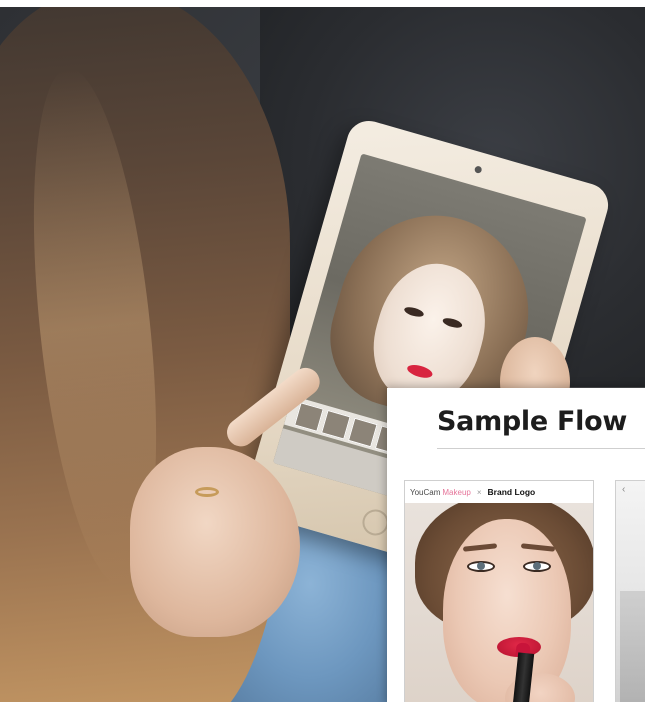 This screenshot has width=645, height=702. What do you see at coordinates (623, 490) in the screenshot?
I see `chevron-left-icon: ‹` at bounding box center [623, 490].